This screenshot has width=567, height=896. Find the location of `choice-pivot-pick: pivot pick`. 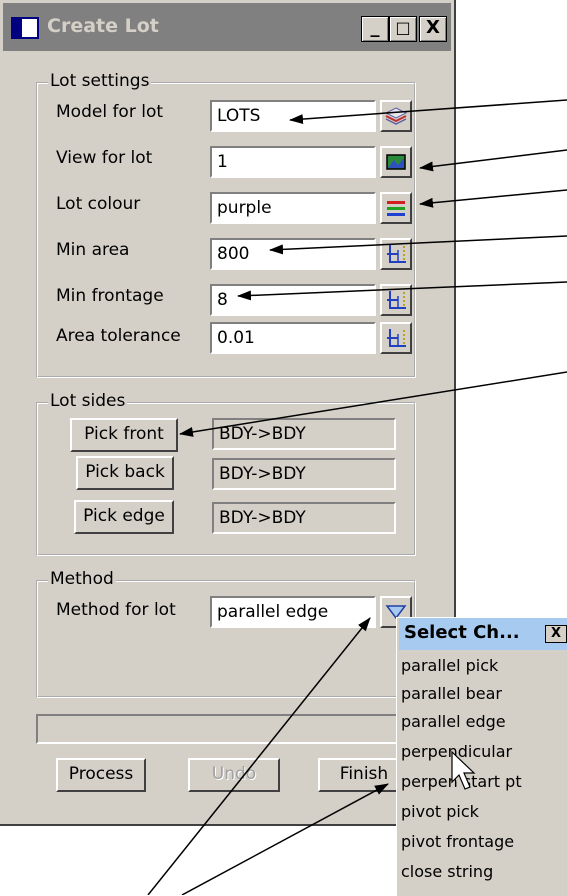

choice-pivot-pick: pivot pick is located at coordinates (440, 811).